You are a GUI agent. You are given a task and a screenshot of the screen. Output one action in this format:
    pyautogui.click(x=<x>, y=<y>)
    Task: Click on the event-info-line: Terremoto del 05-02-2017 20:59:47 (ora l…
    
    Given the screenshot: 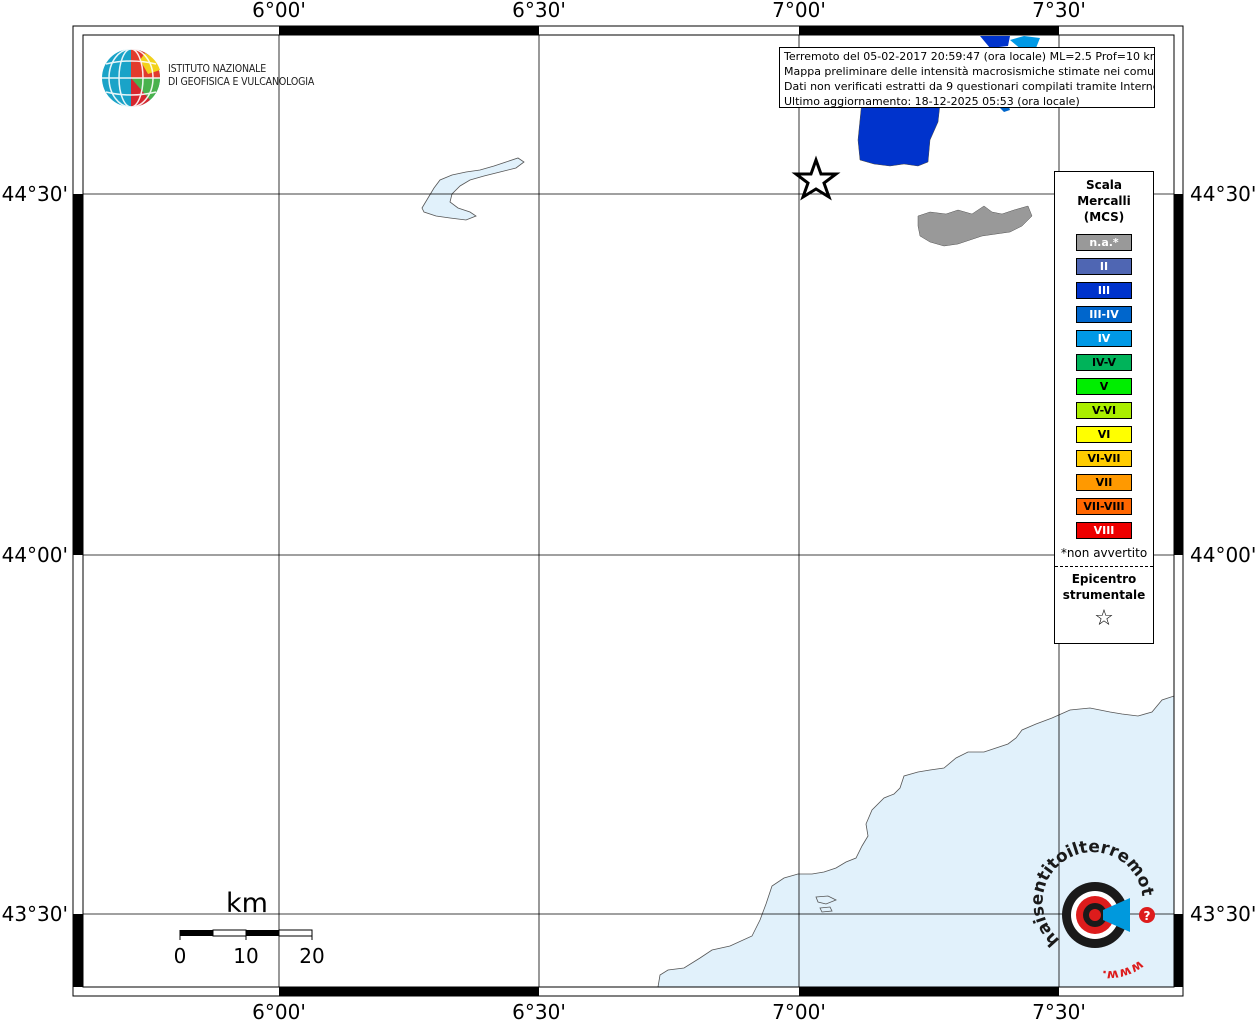 What is the action you would take?
    pyautogui.click(x=969, y=56)
    